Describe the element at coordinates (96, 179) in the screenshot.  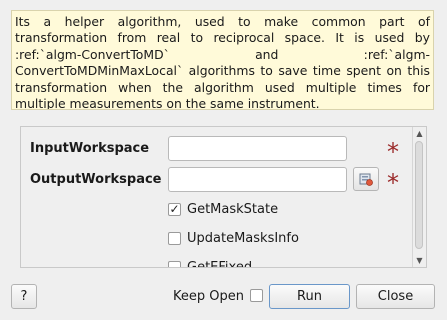
I see `output-workspace-label: OutputWorkspace` at that location.